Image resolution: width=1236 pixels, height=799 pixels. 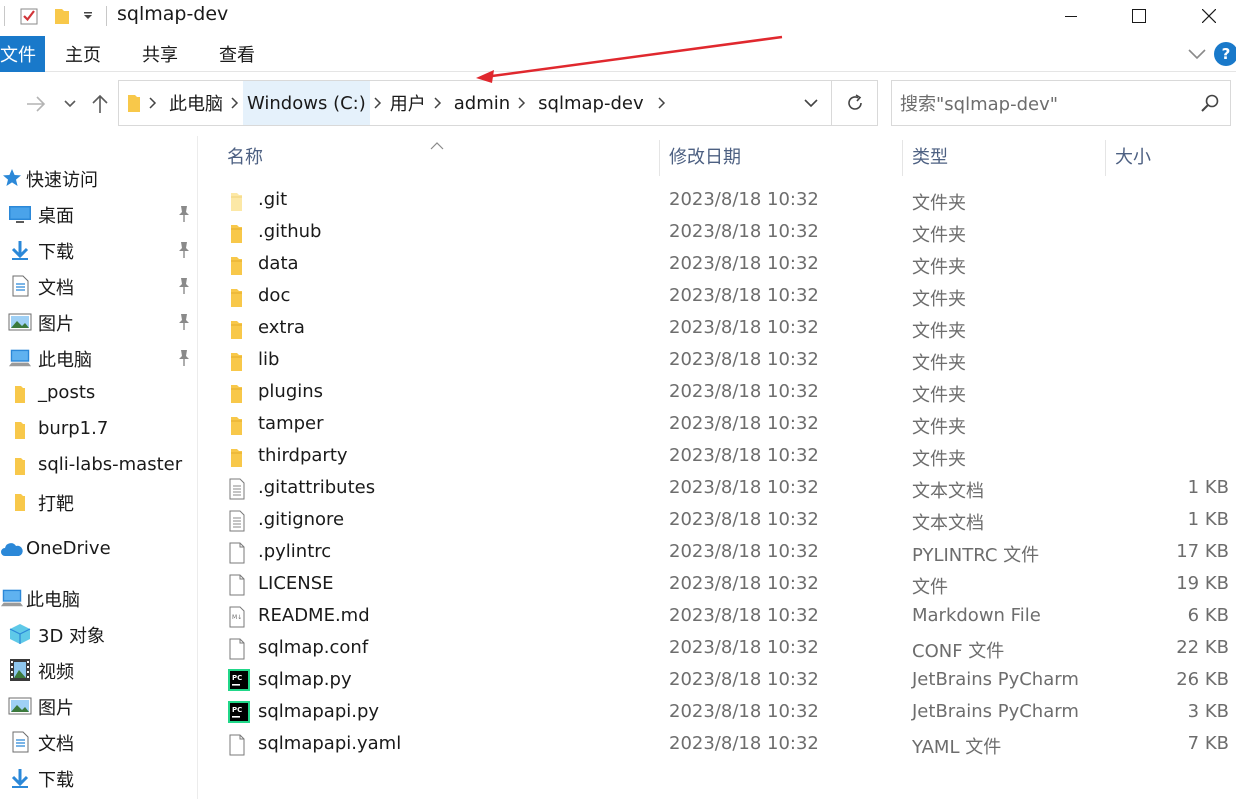 What do you see at coordinates (99, 550) in the screenshot?
I see `sidebar-item-onedrive: OneDrive` at bounding box center [99, 550].